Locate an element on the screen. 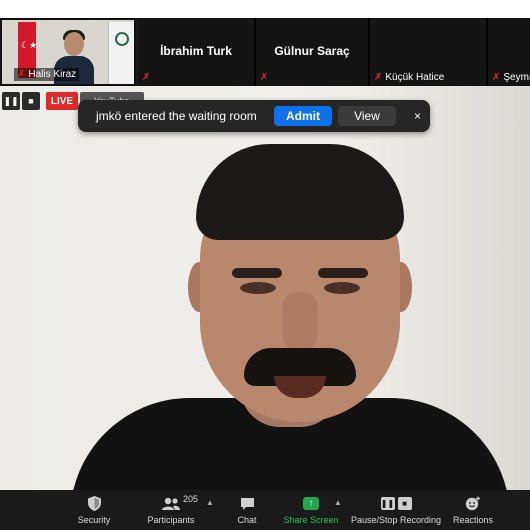 The image size is (530, 530). notification-message: jmkö entered the waiting room is located at coordinates (176, 116).